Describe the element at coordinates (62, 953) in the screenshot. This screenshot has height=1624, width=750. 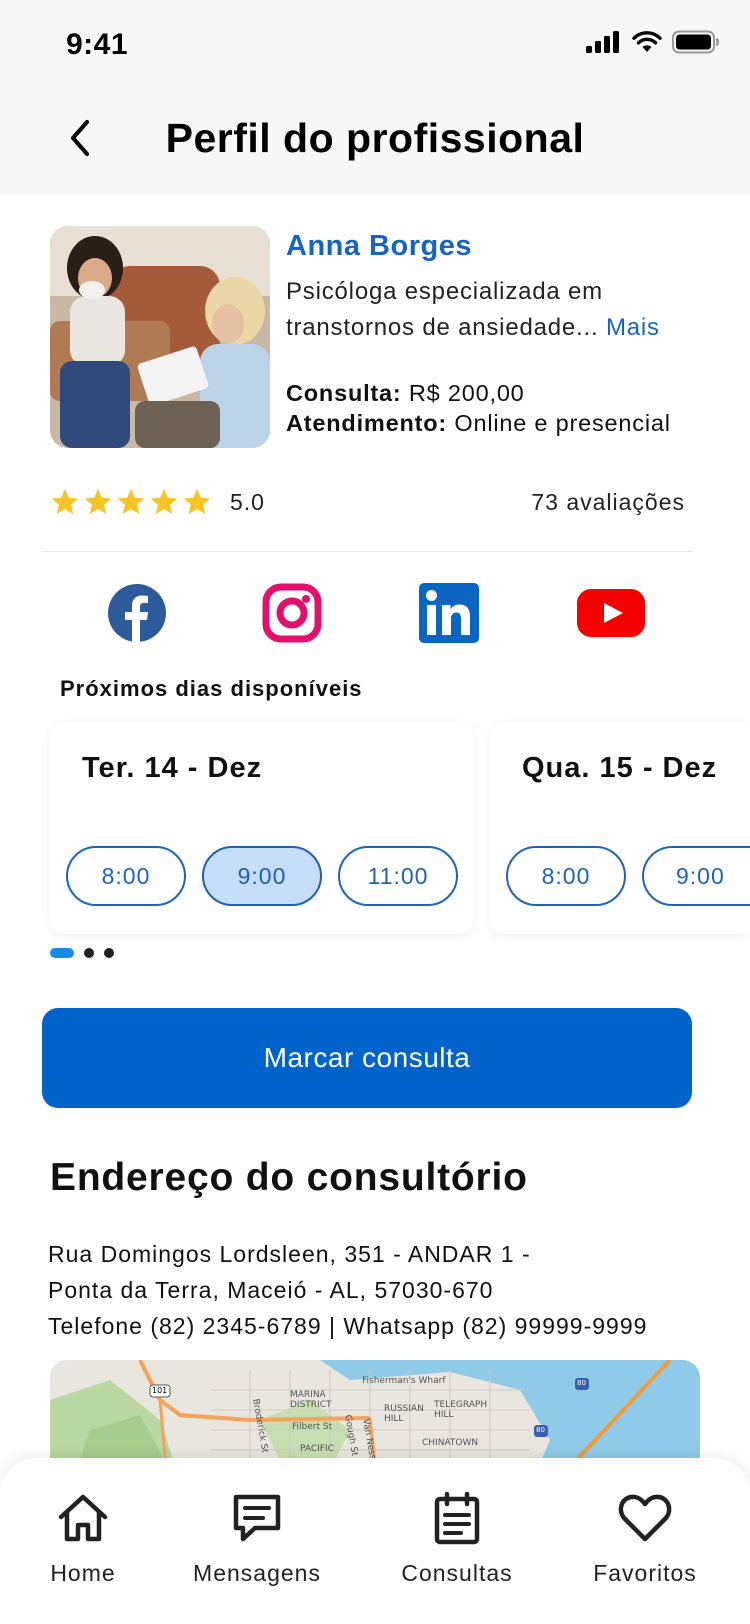
I see `pager-dot-active` at that location.